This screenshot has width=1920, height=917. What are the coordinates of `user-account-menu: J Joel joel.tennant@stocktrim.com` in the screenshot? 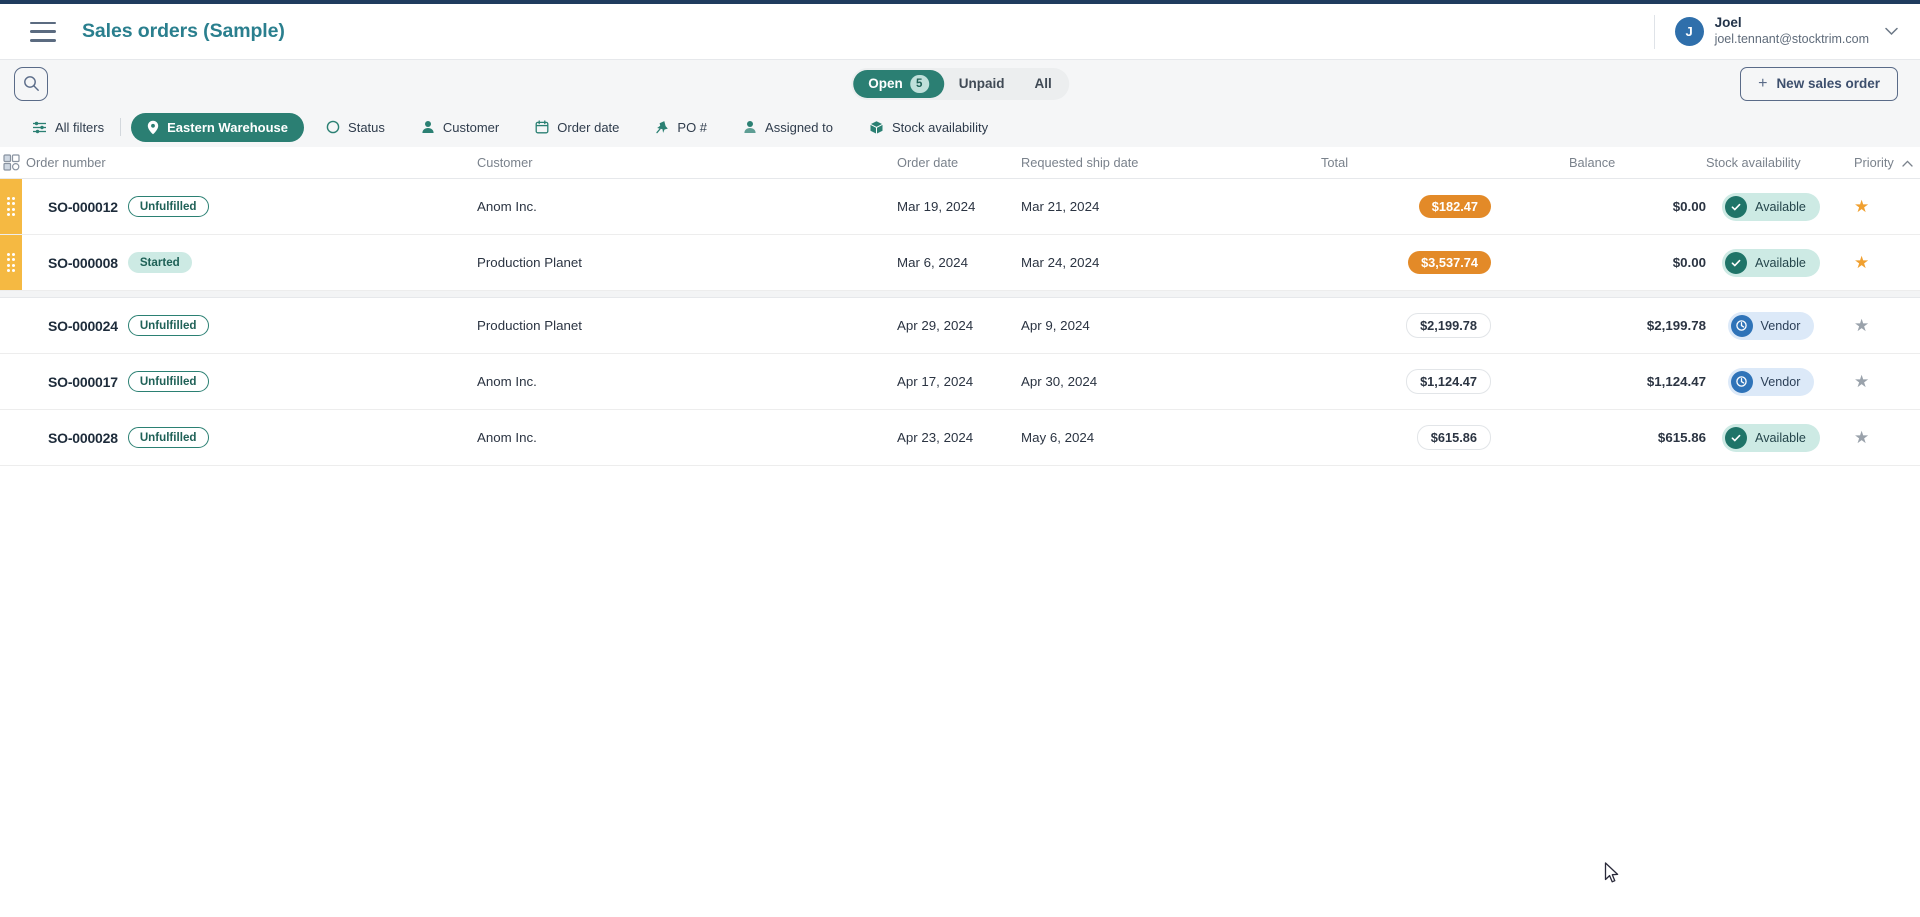 It's located at (1786, 31).